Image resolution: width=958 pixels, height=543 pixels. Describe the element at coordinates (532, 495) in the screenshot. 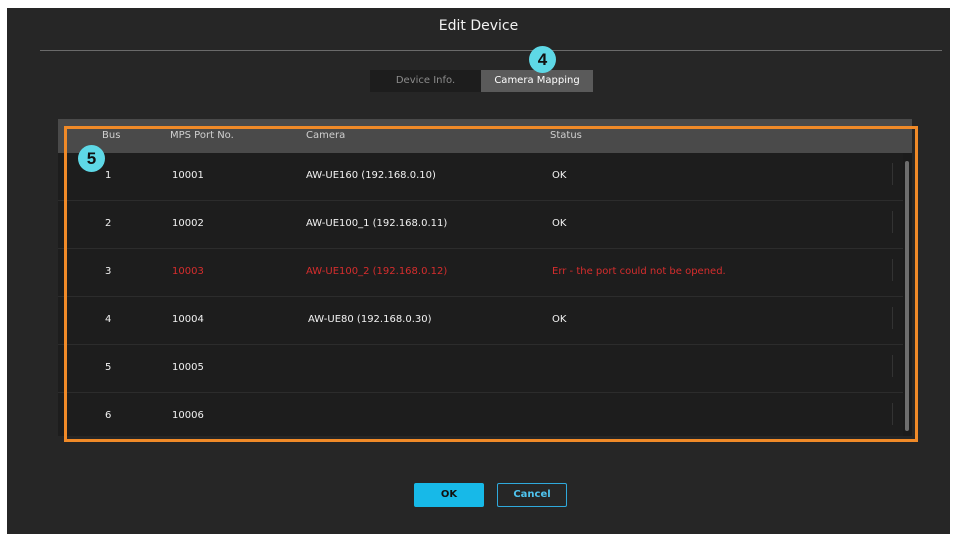

I see `cancel-button: Cancel` at that location.